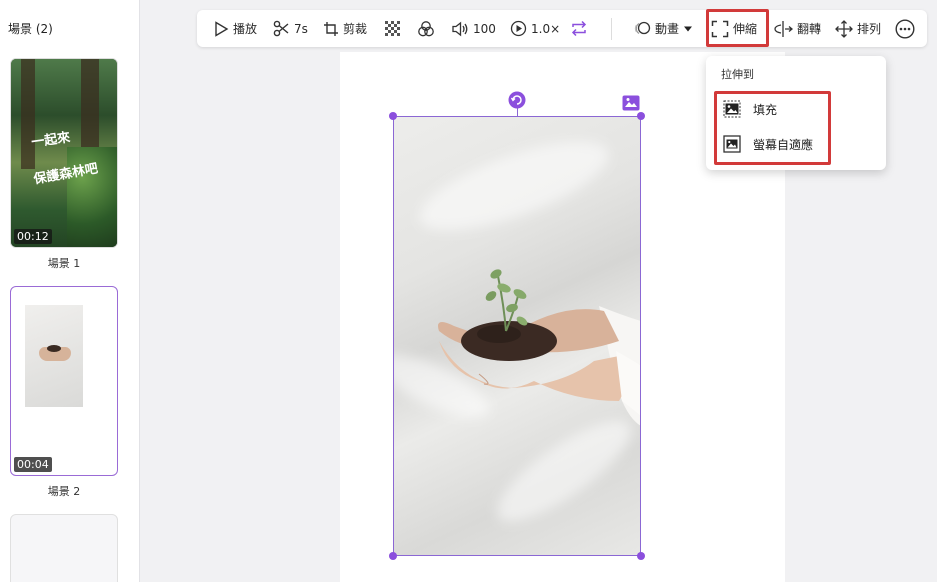 This screenshot has height=582, width=937. I want to click on scene-thumbnail-2: 00:04, so click(64, 381).